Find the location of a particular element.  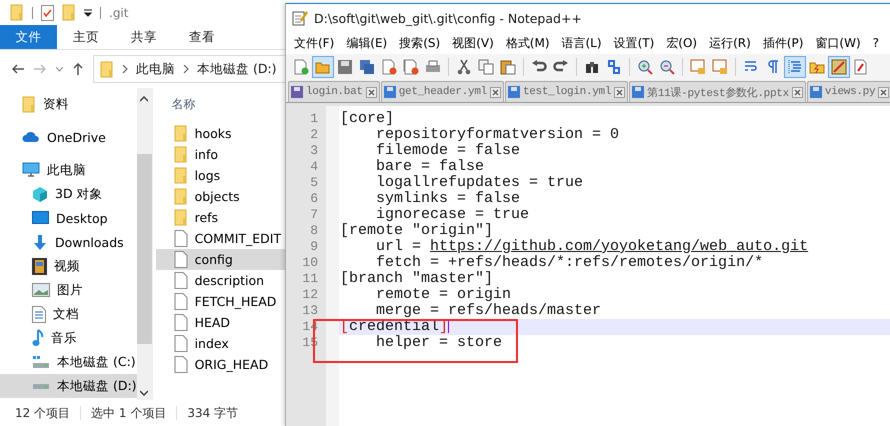

file-item: hooks is located at coordinates (222, 133).